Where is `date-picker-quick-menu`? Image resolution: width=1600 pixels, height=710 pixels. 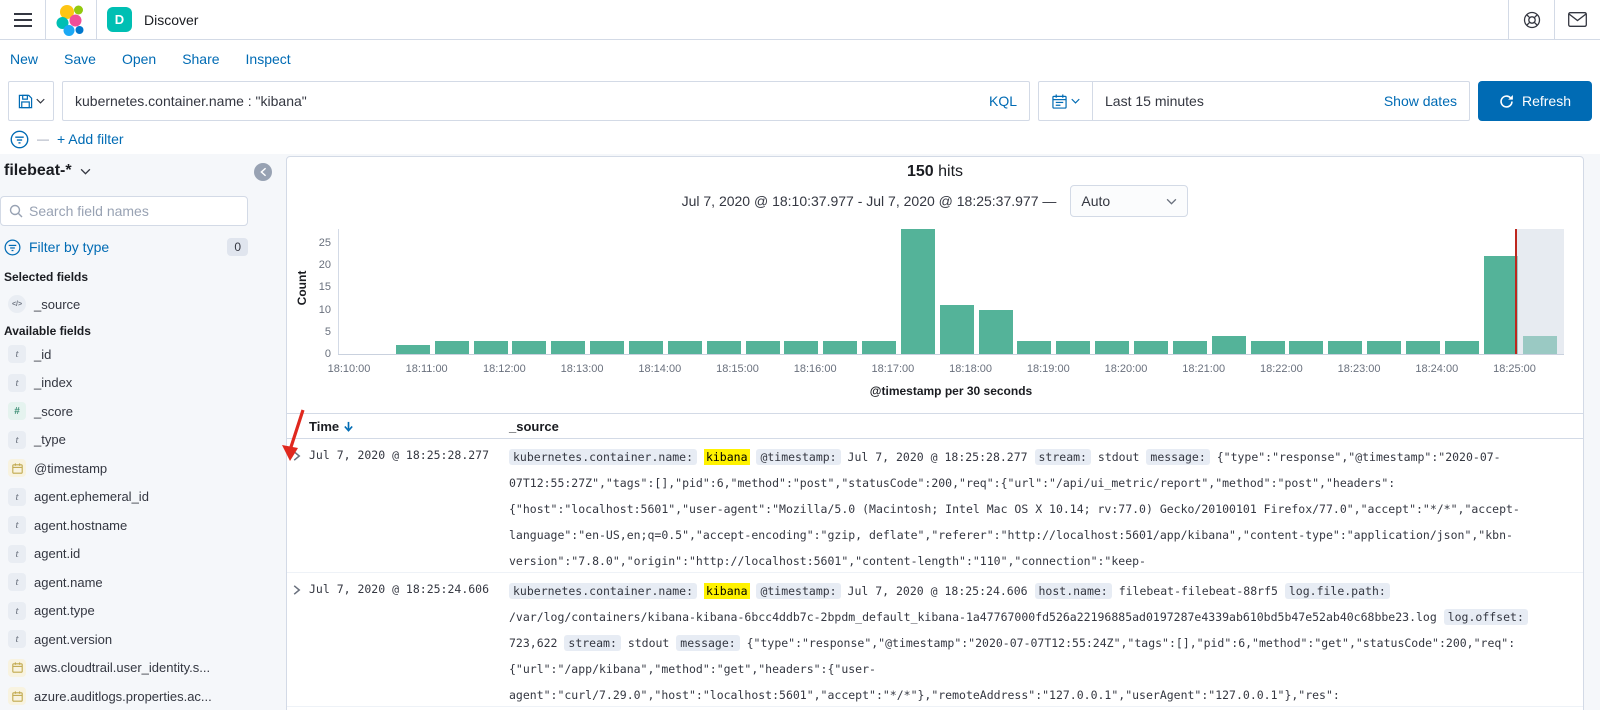 date-picker-quick-menu is located at coordinates (1066, 101).